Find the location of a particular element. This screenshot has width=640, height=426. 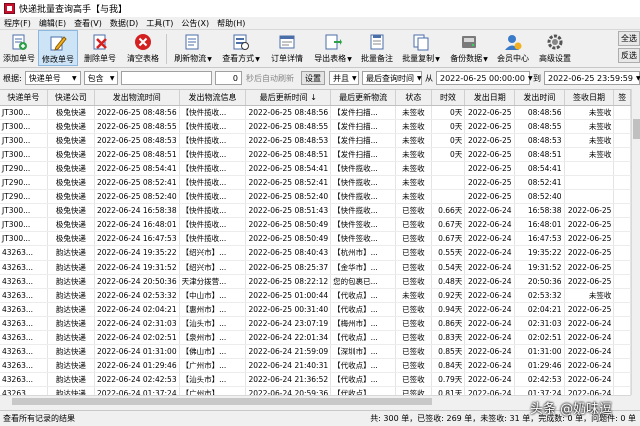

to-datetime-picker: 2022-06-25 23:59:59 ▼ is located at coordinates (592, 78).